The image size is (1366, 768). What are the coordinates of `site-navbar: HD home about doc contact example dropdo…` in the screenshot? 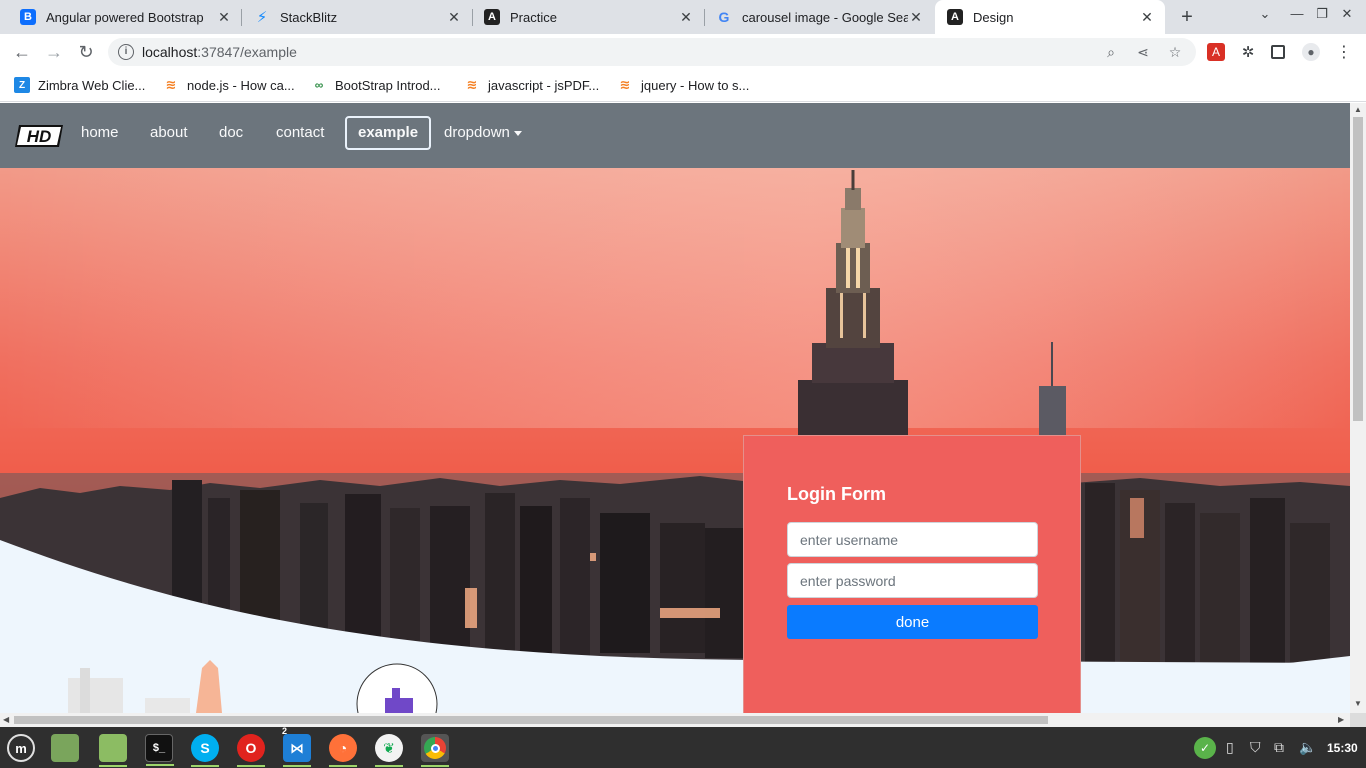 It's located at (675, 135).